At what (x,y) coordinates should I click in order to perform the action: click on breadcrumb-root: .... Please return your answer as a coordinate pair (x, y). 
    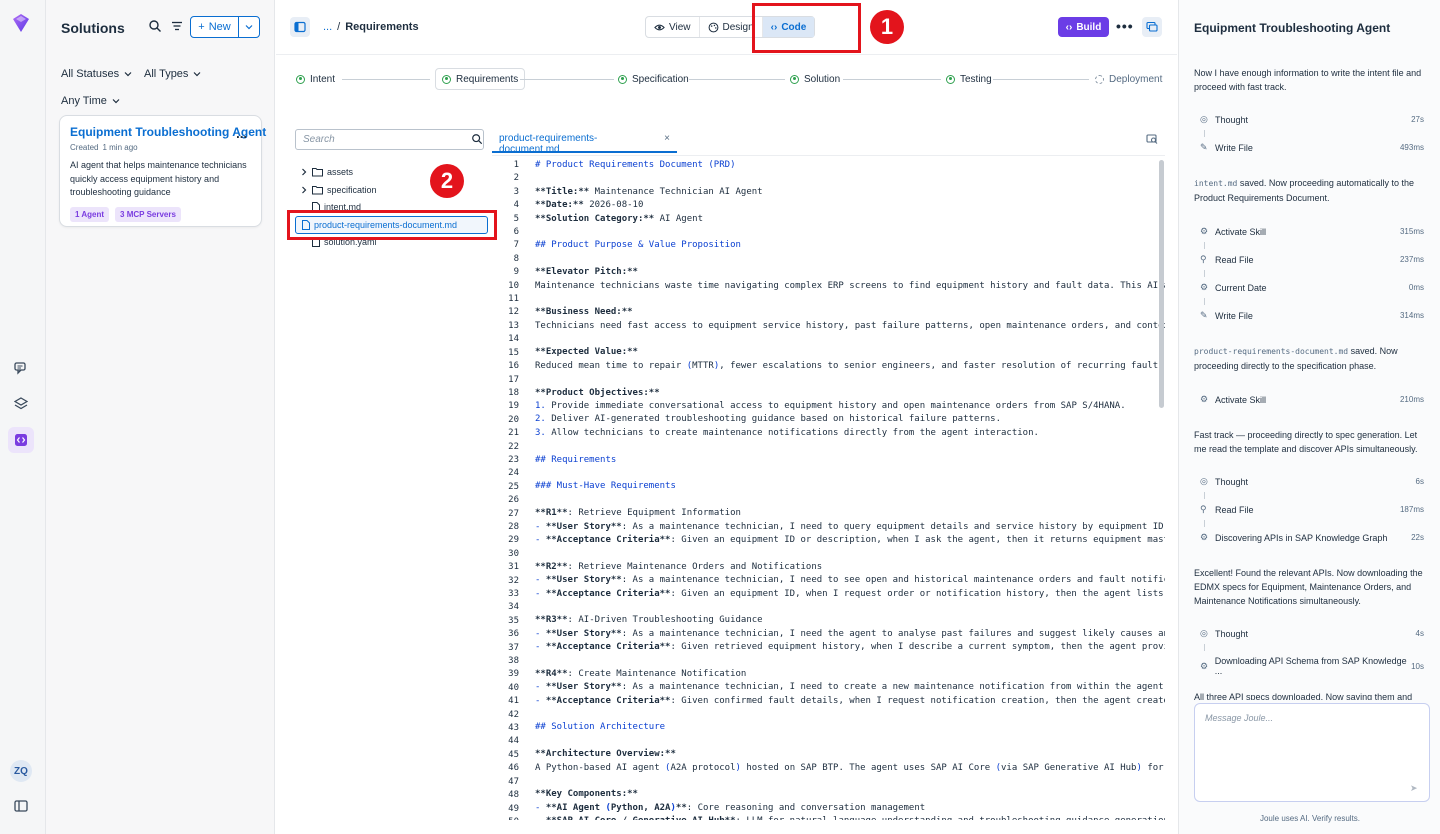
    Looking at the image, I should click on (327, 27).